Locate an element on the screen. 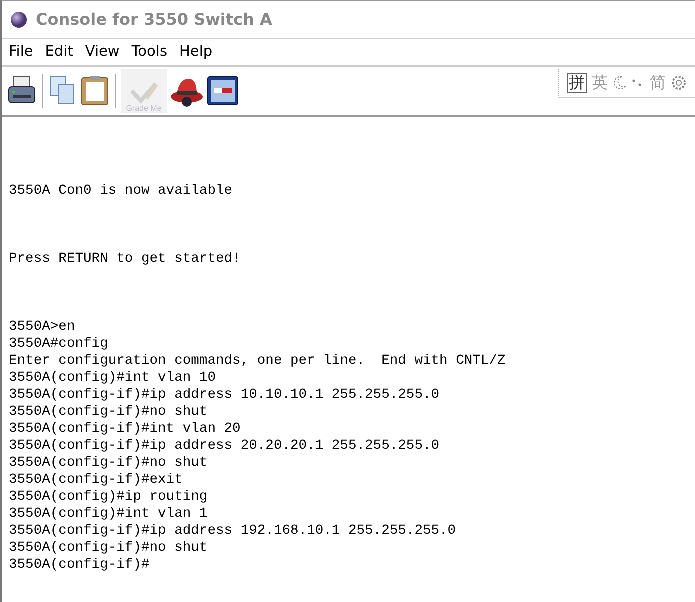  window-title: Console for 3550 Switch A is located at coordinates (154, 19).